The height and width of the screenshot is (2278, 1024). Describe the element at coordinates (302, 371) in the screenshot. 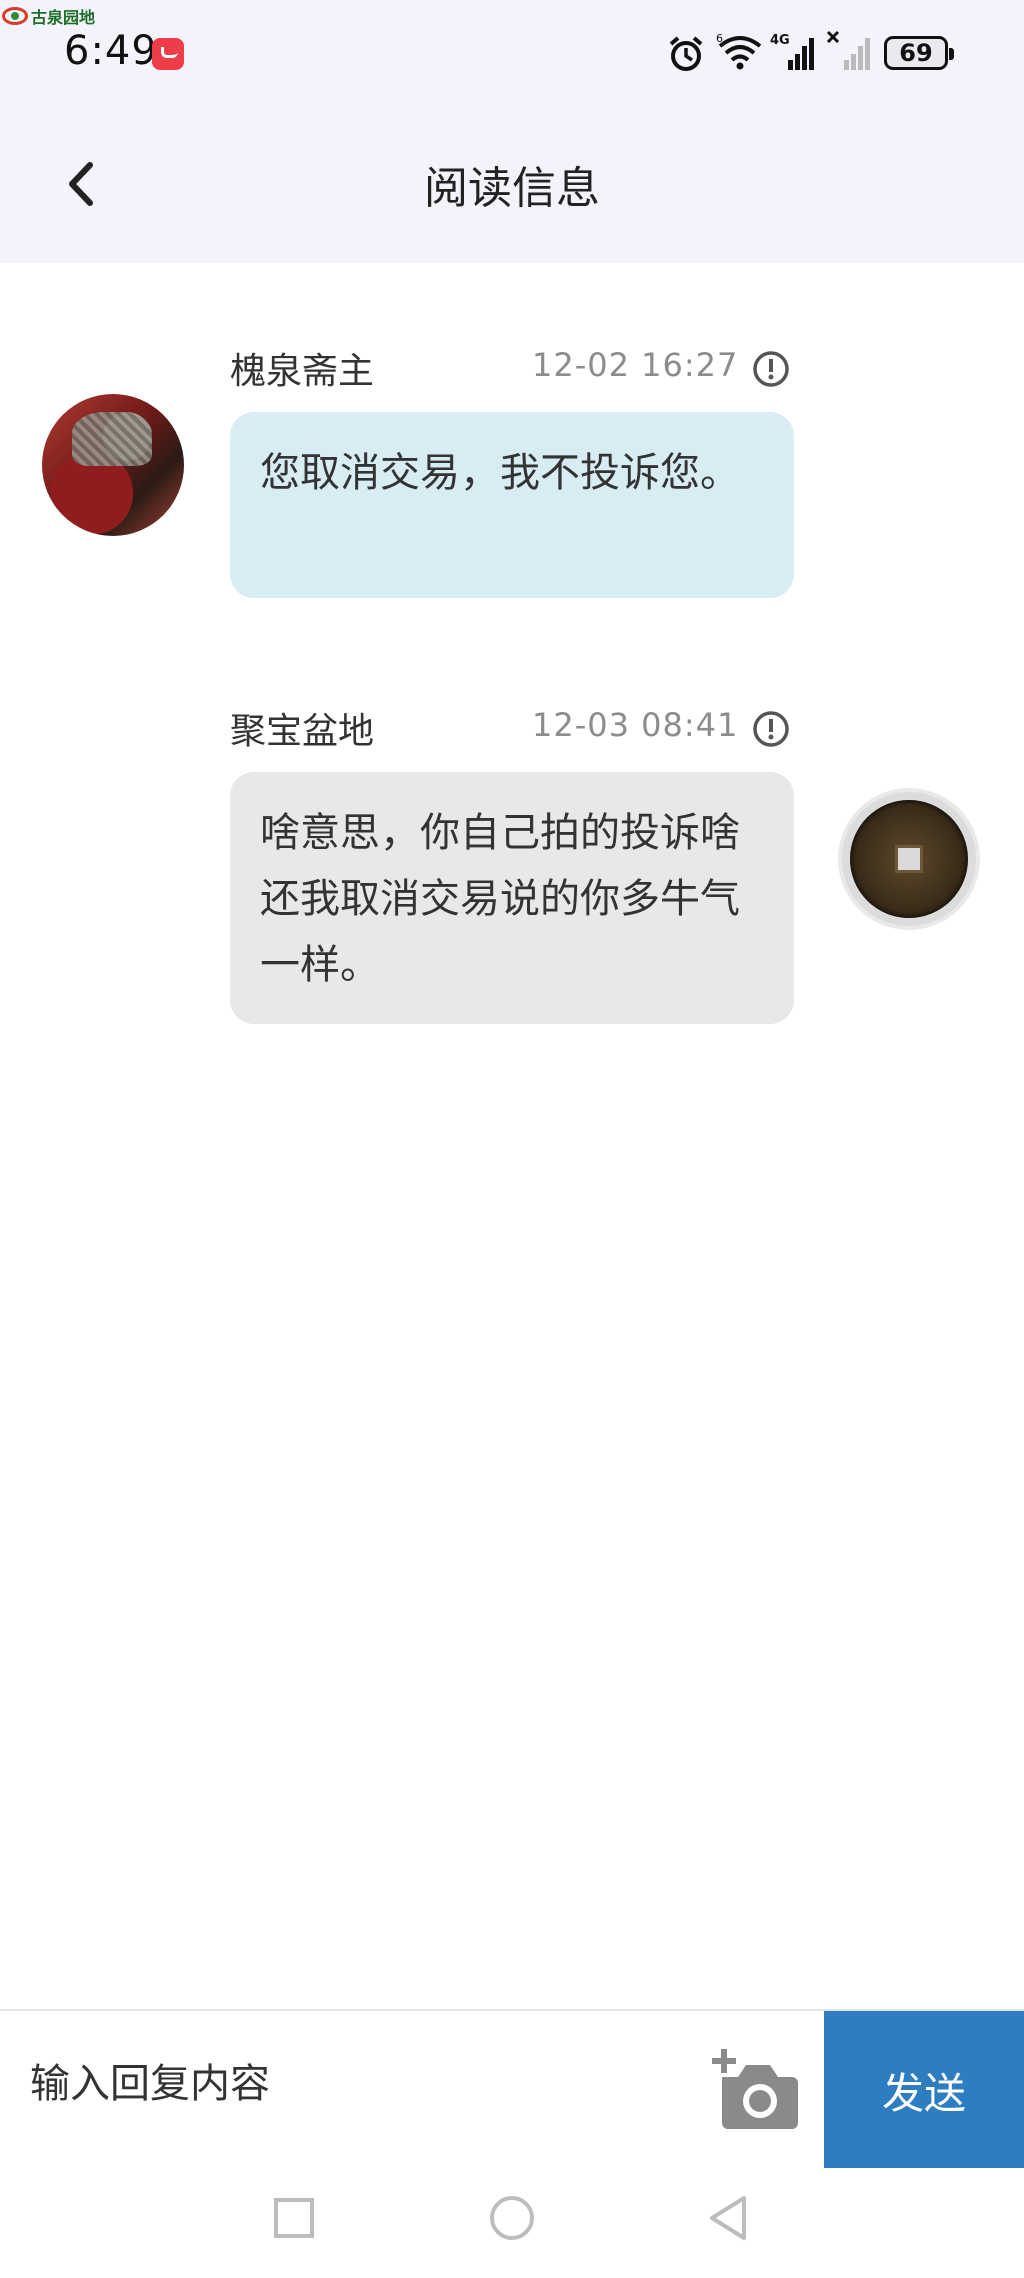

I see `message-sender-name: 槐泉斋主` at that location.